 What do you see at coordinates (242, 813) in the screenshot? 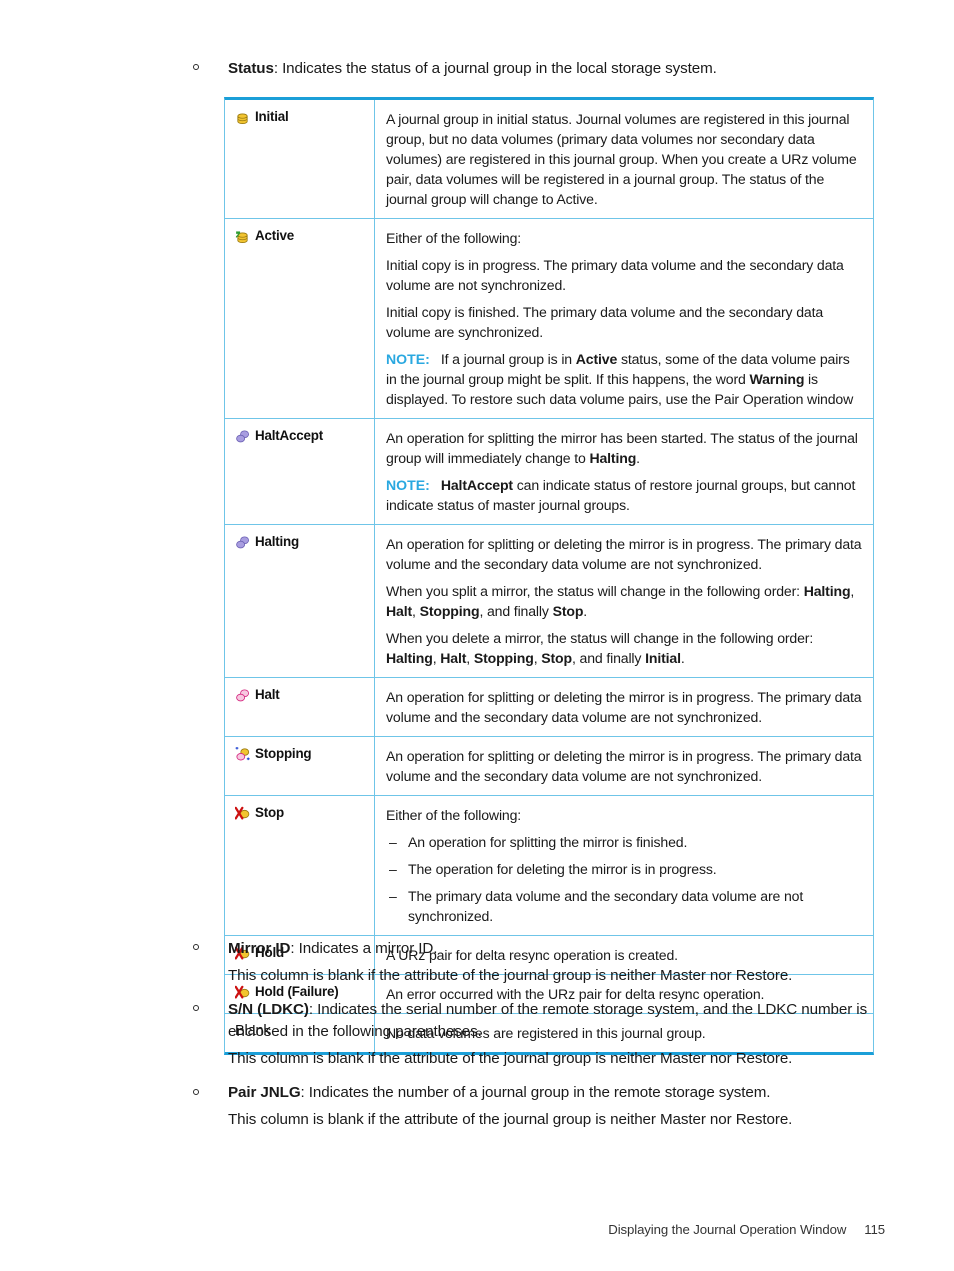
I see `journal-group-stop-icon` at bounding box center [242, 813].